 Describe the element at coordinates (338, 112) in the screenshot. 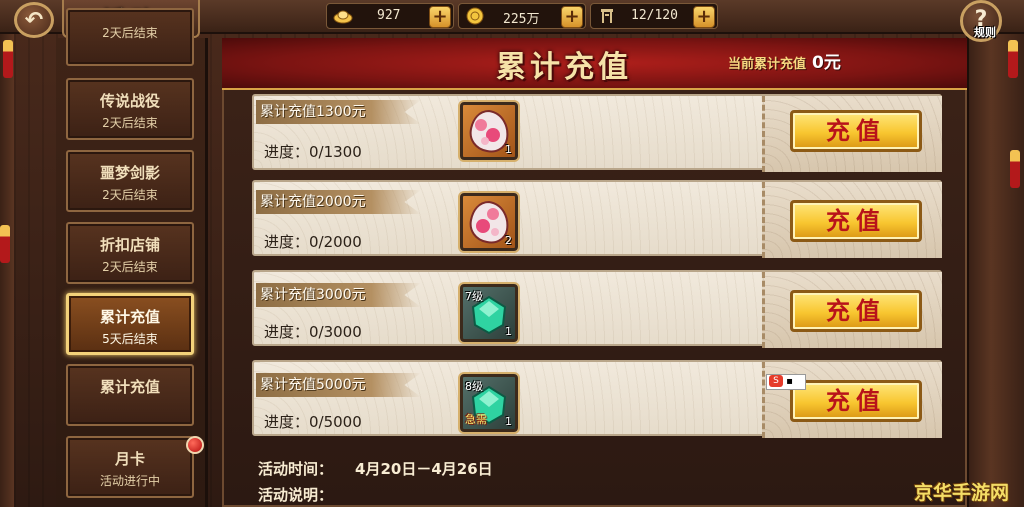

I see `tier-label: 累计充值1300元` at that location.